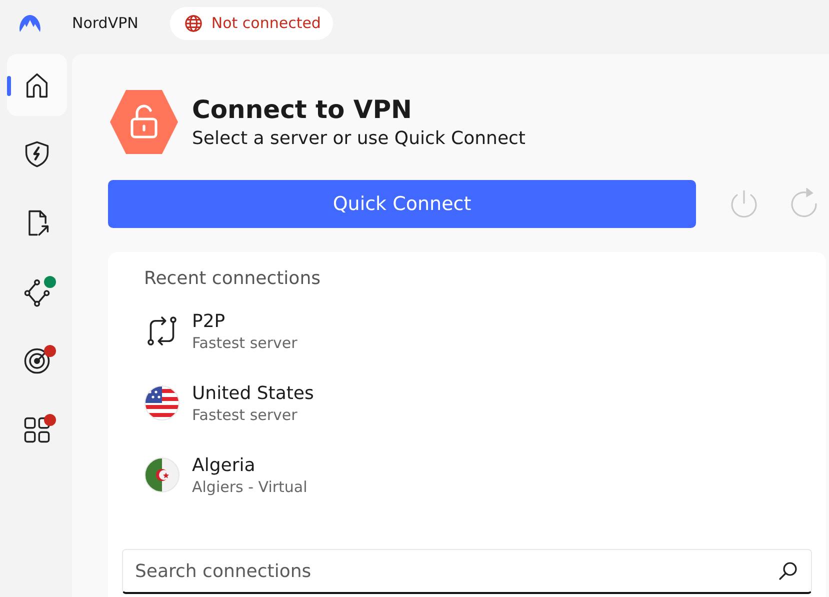  I want to click on app-name: NordVPN, so click(105, 23).